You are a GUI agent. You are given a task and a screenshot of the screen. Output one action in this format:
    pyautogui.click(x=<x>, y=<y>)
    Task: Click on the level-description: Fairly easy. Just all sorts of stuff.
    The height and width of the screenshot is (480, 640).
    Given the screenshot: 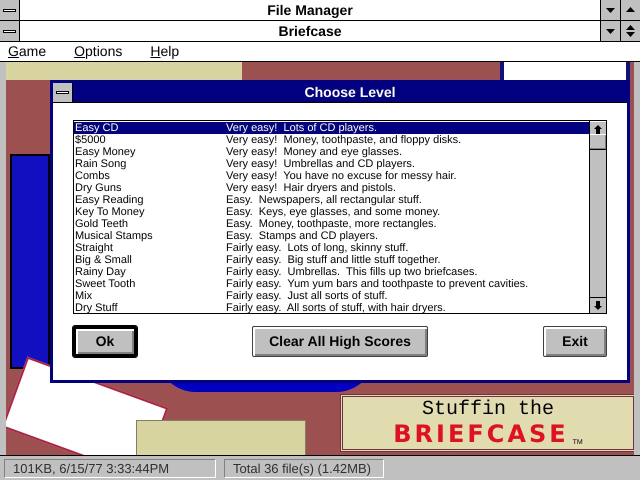 What is the action you would take?
    pyautogui.click(x=307, y=296)
    